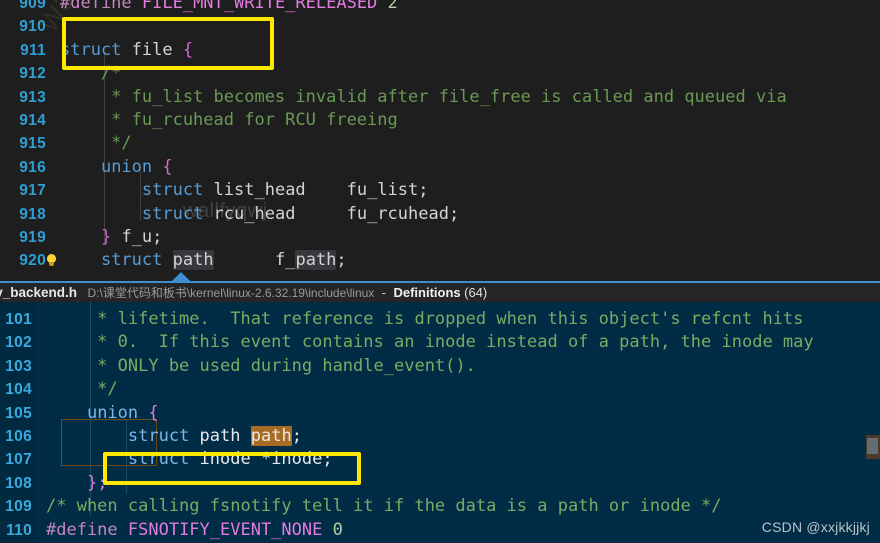  What do you see at coordinates (440, 237) in the screenshot?
I see `code-line: 919 } f_u;` at bounding box center [440, 237].